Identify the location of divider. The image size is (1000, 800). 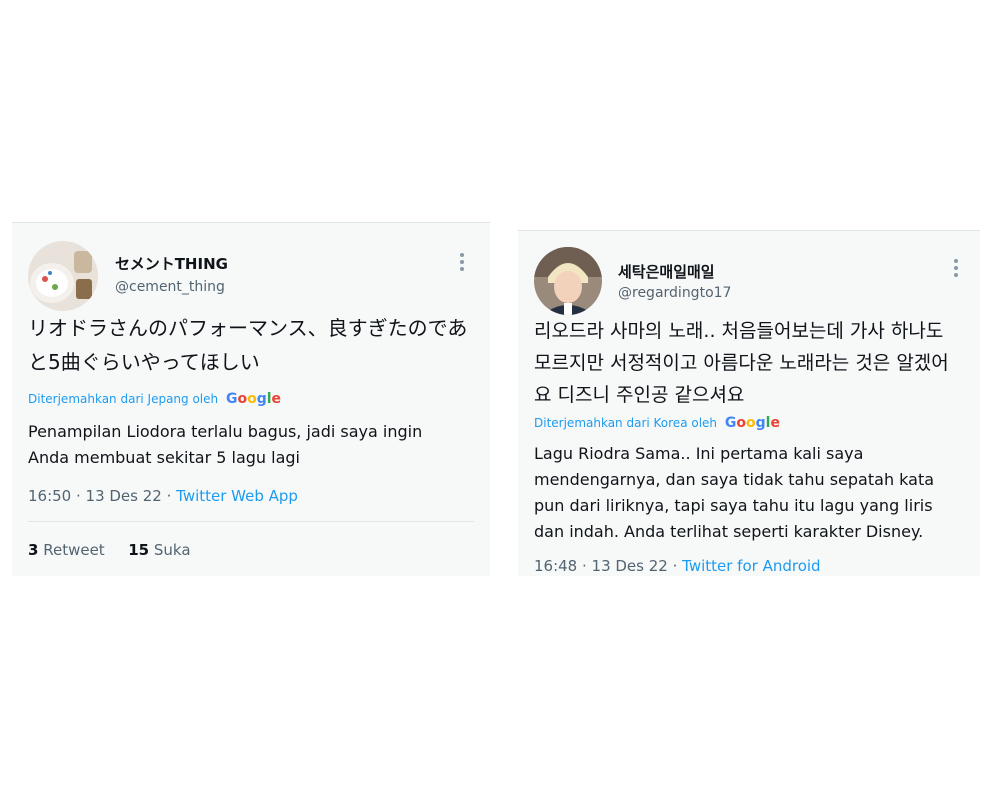
(251, 521).